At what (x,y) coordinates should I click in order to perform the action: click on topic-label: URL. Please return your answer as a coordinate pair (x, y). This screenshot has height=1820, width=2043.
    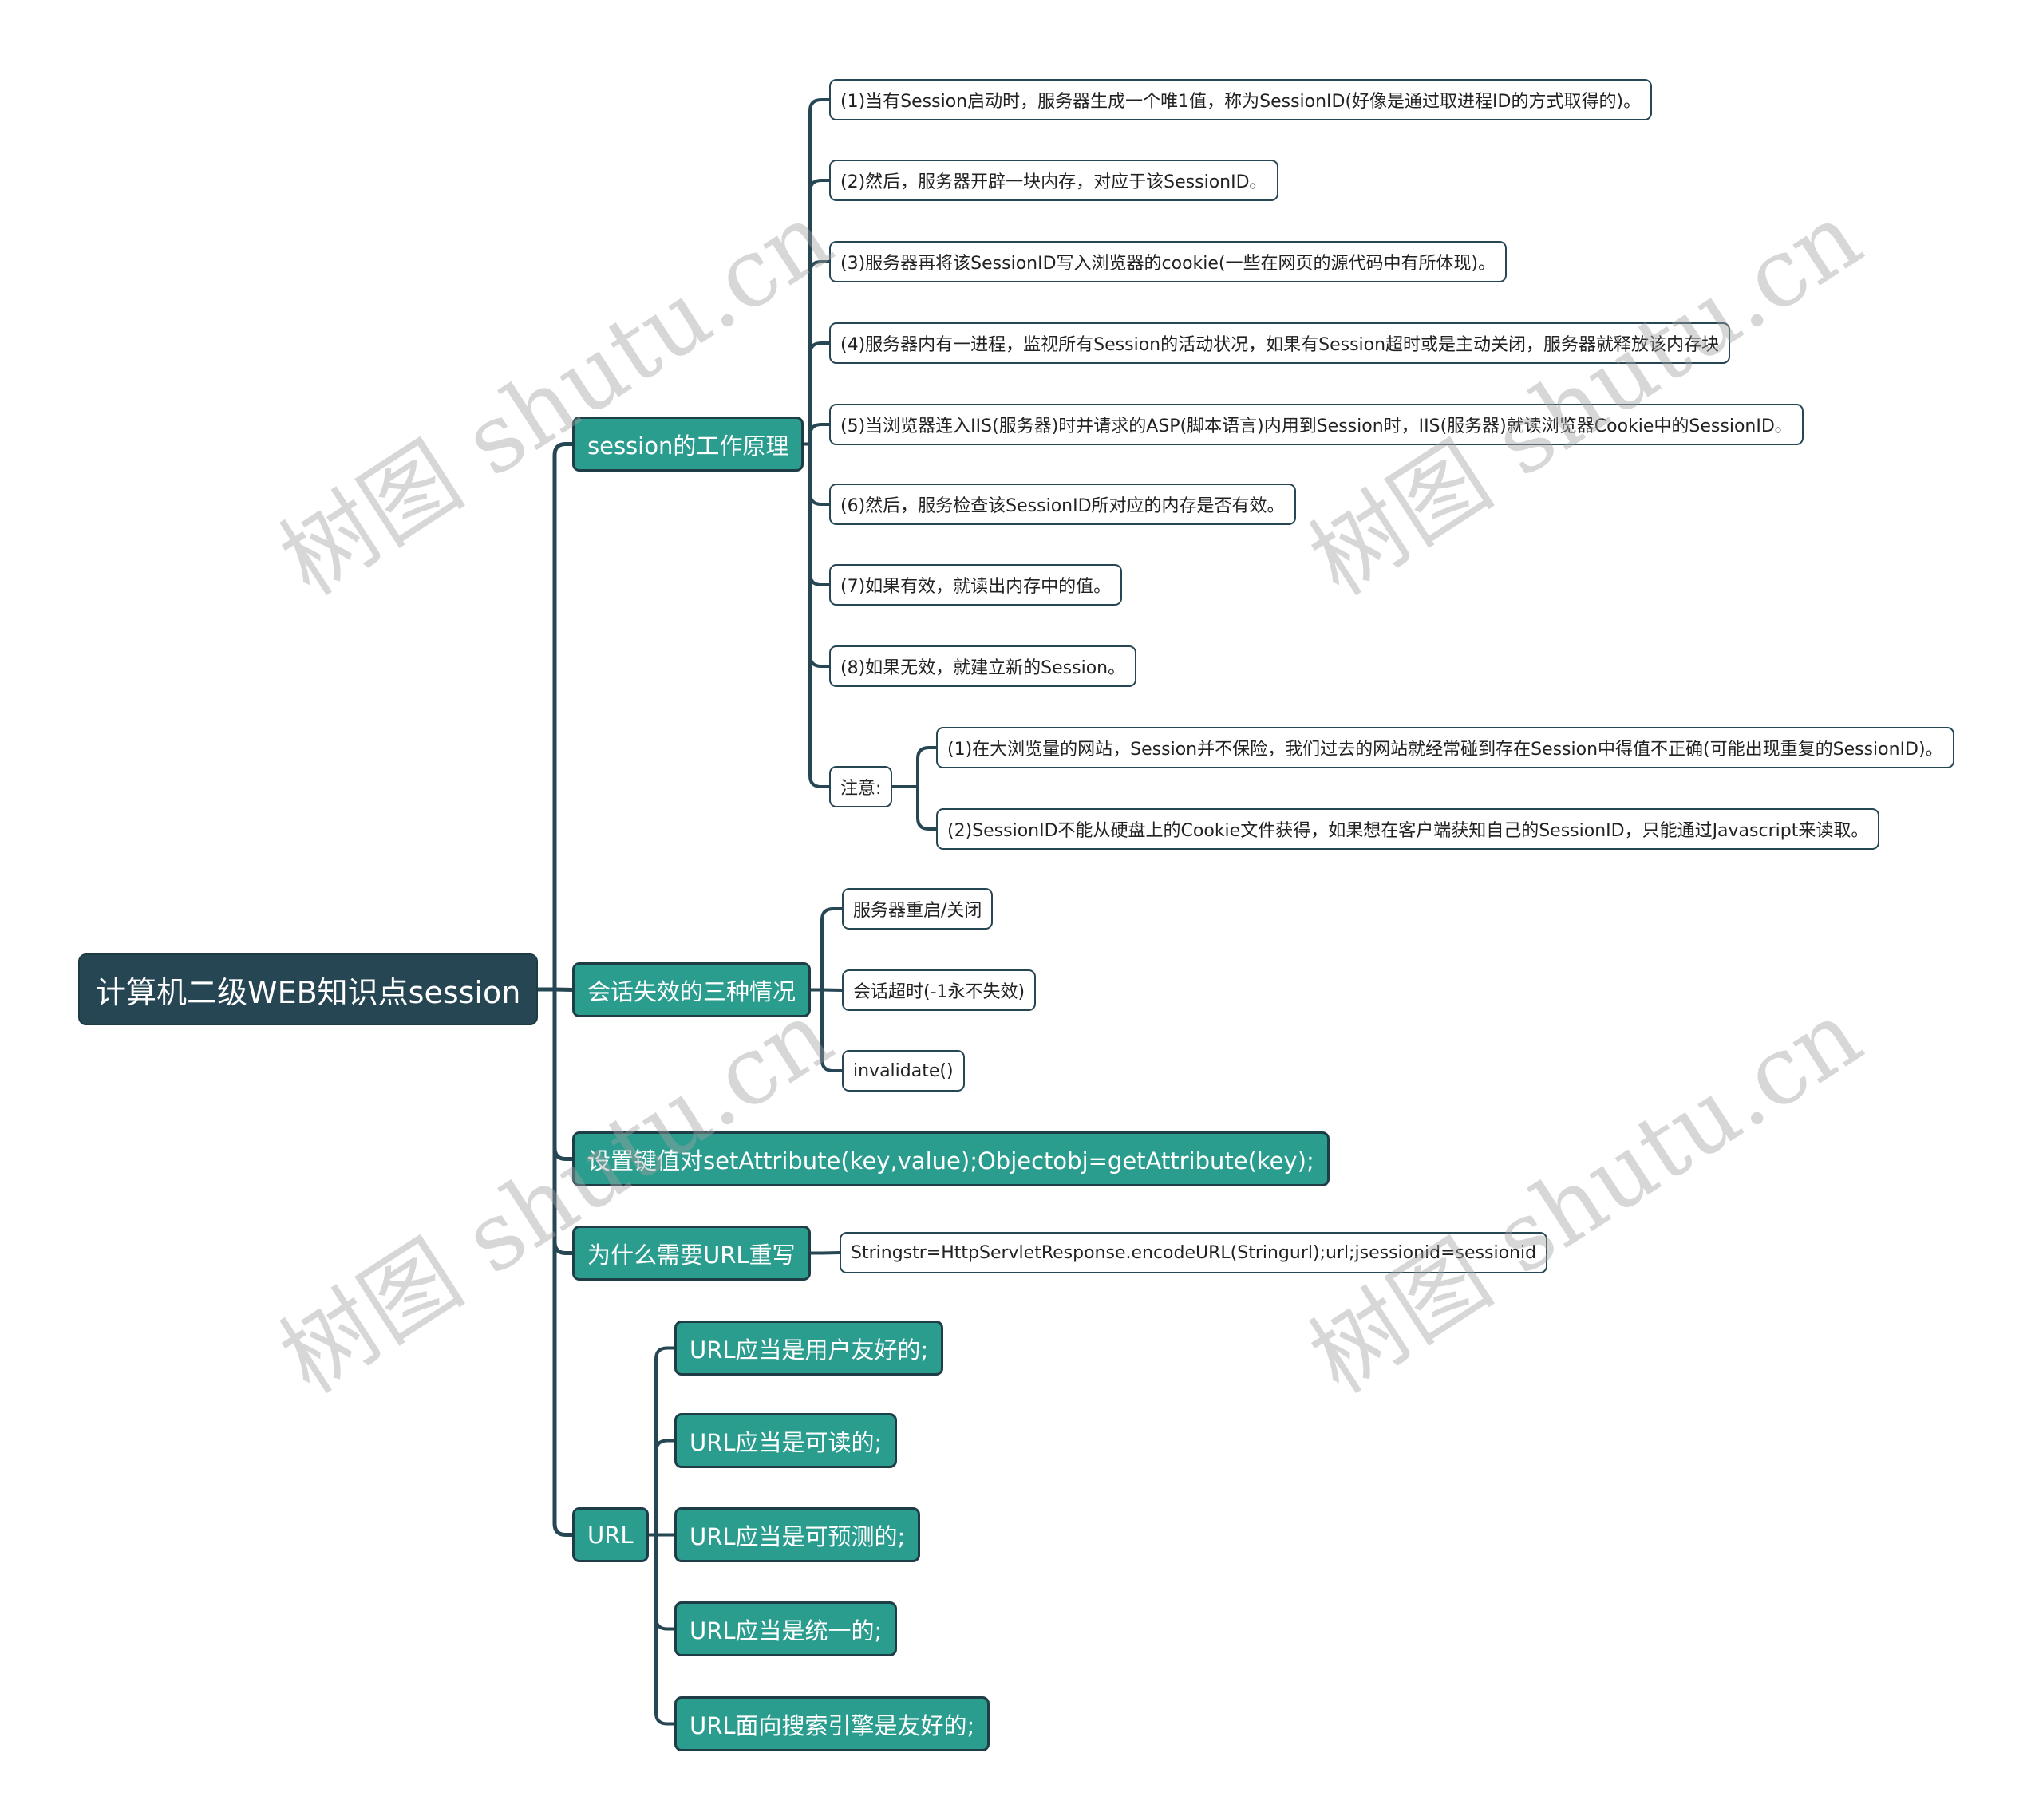
    Looking at the image, I should click on (610, 1535).